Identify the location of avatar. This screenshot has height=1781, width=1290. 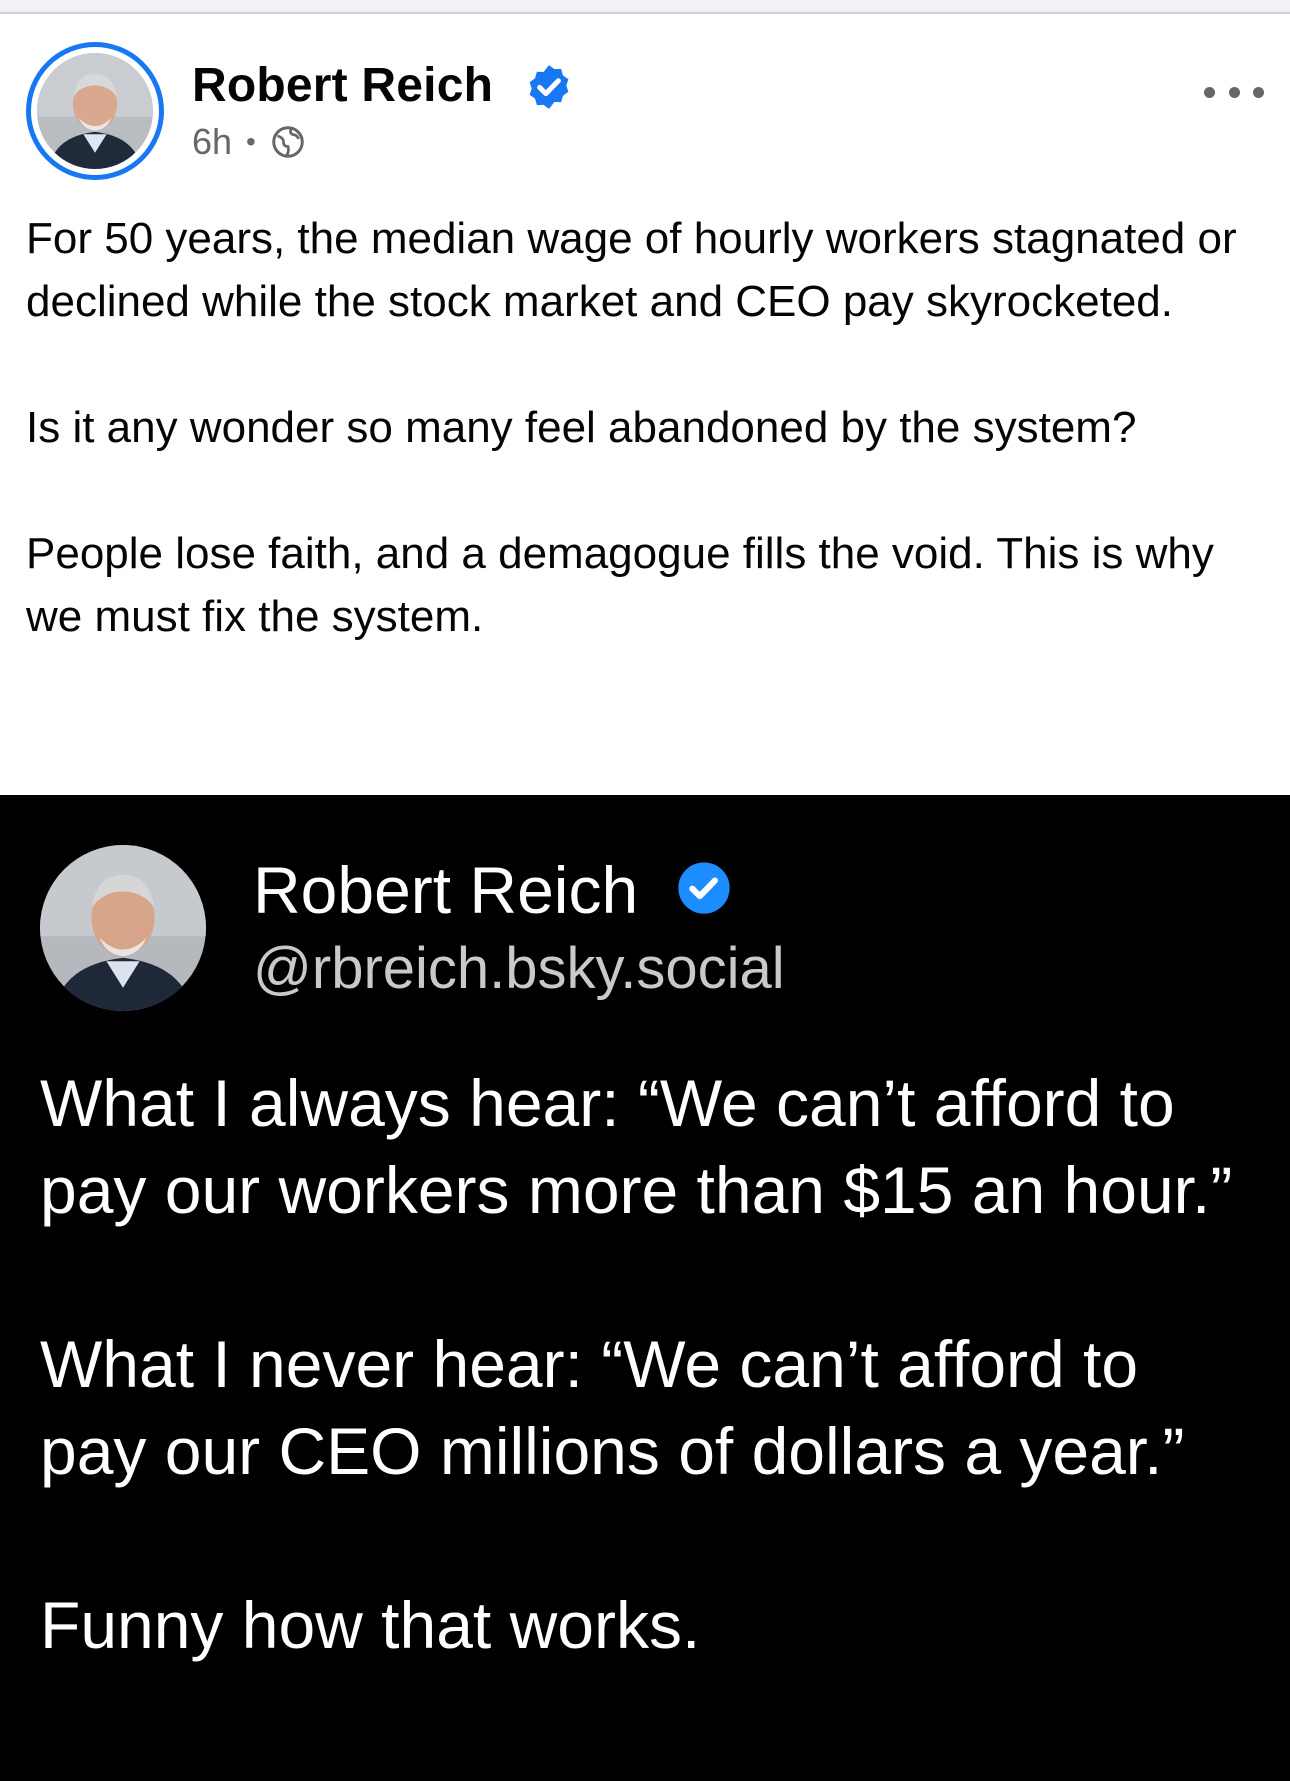
(95, 111).